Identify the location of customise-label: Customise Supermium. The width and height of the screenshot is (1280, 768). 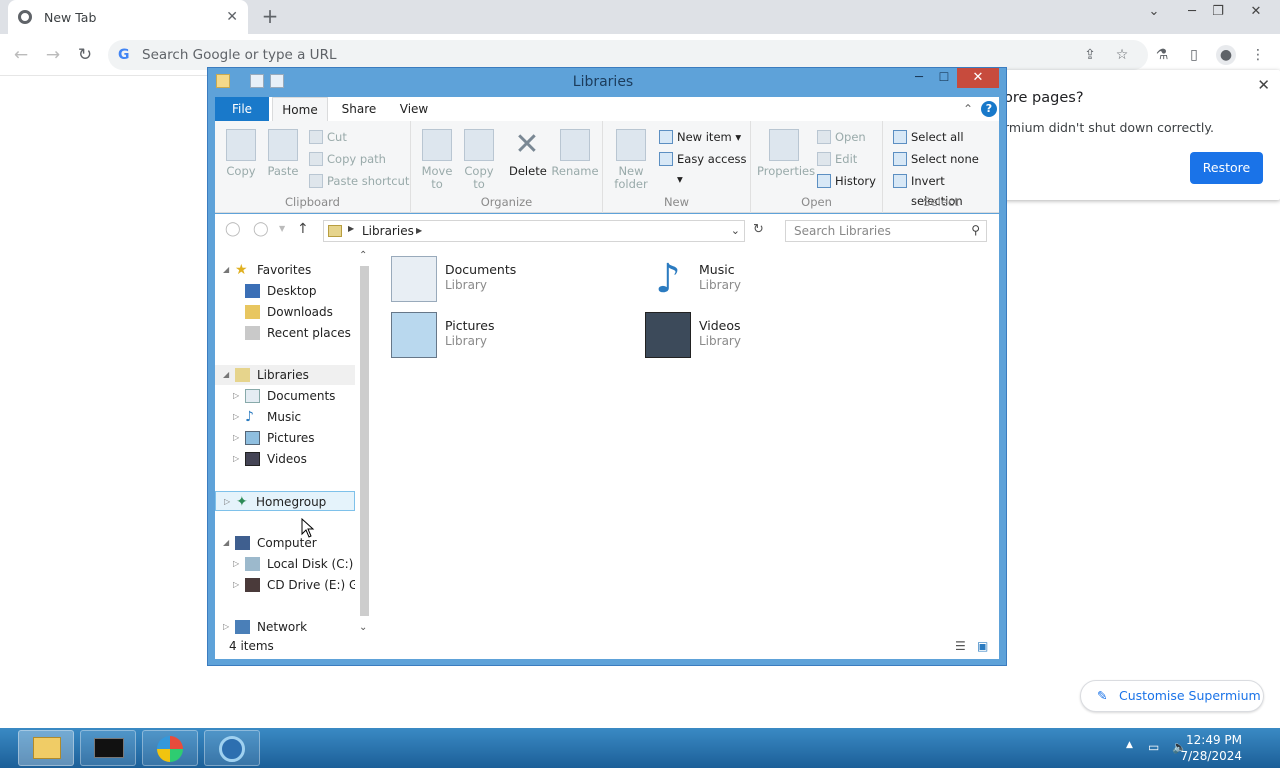
(1190, 695).